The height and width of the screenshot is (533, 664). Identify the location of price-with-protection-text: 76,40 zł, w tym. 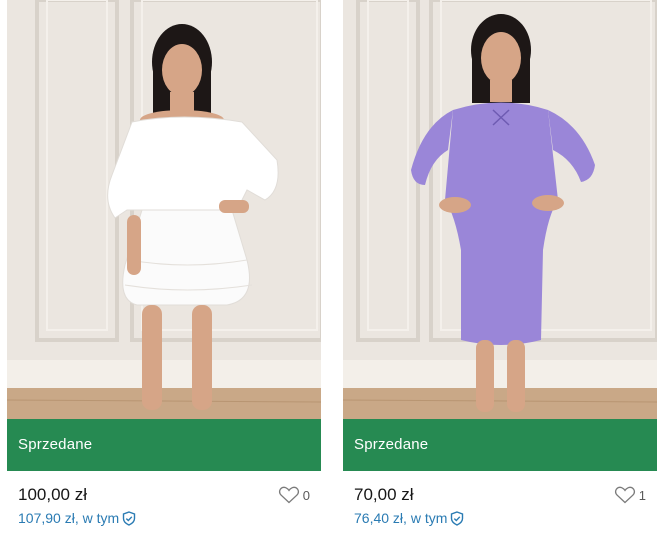
(401, 518).